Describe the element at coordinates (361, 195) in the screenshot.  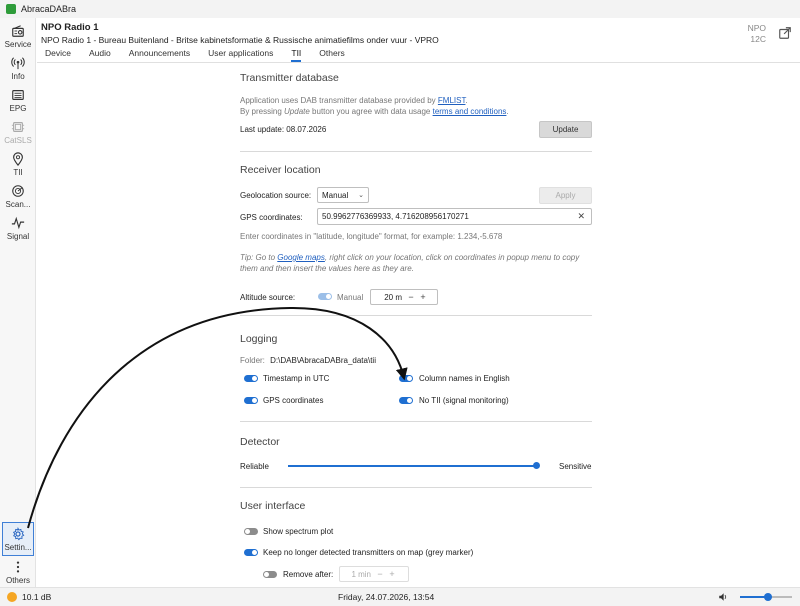
I see `chevron-down-icon: ⌄` at that location.